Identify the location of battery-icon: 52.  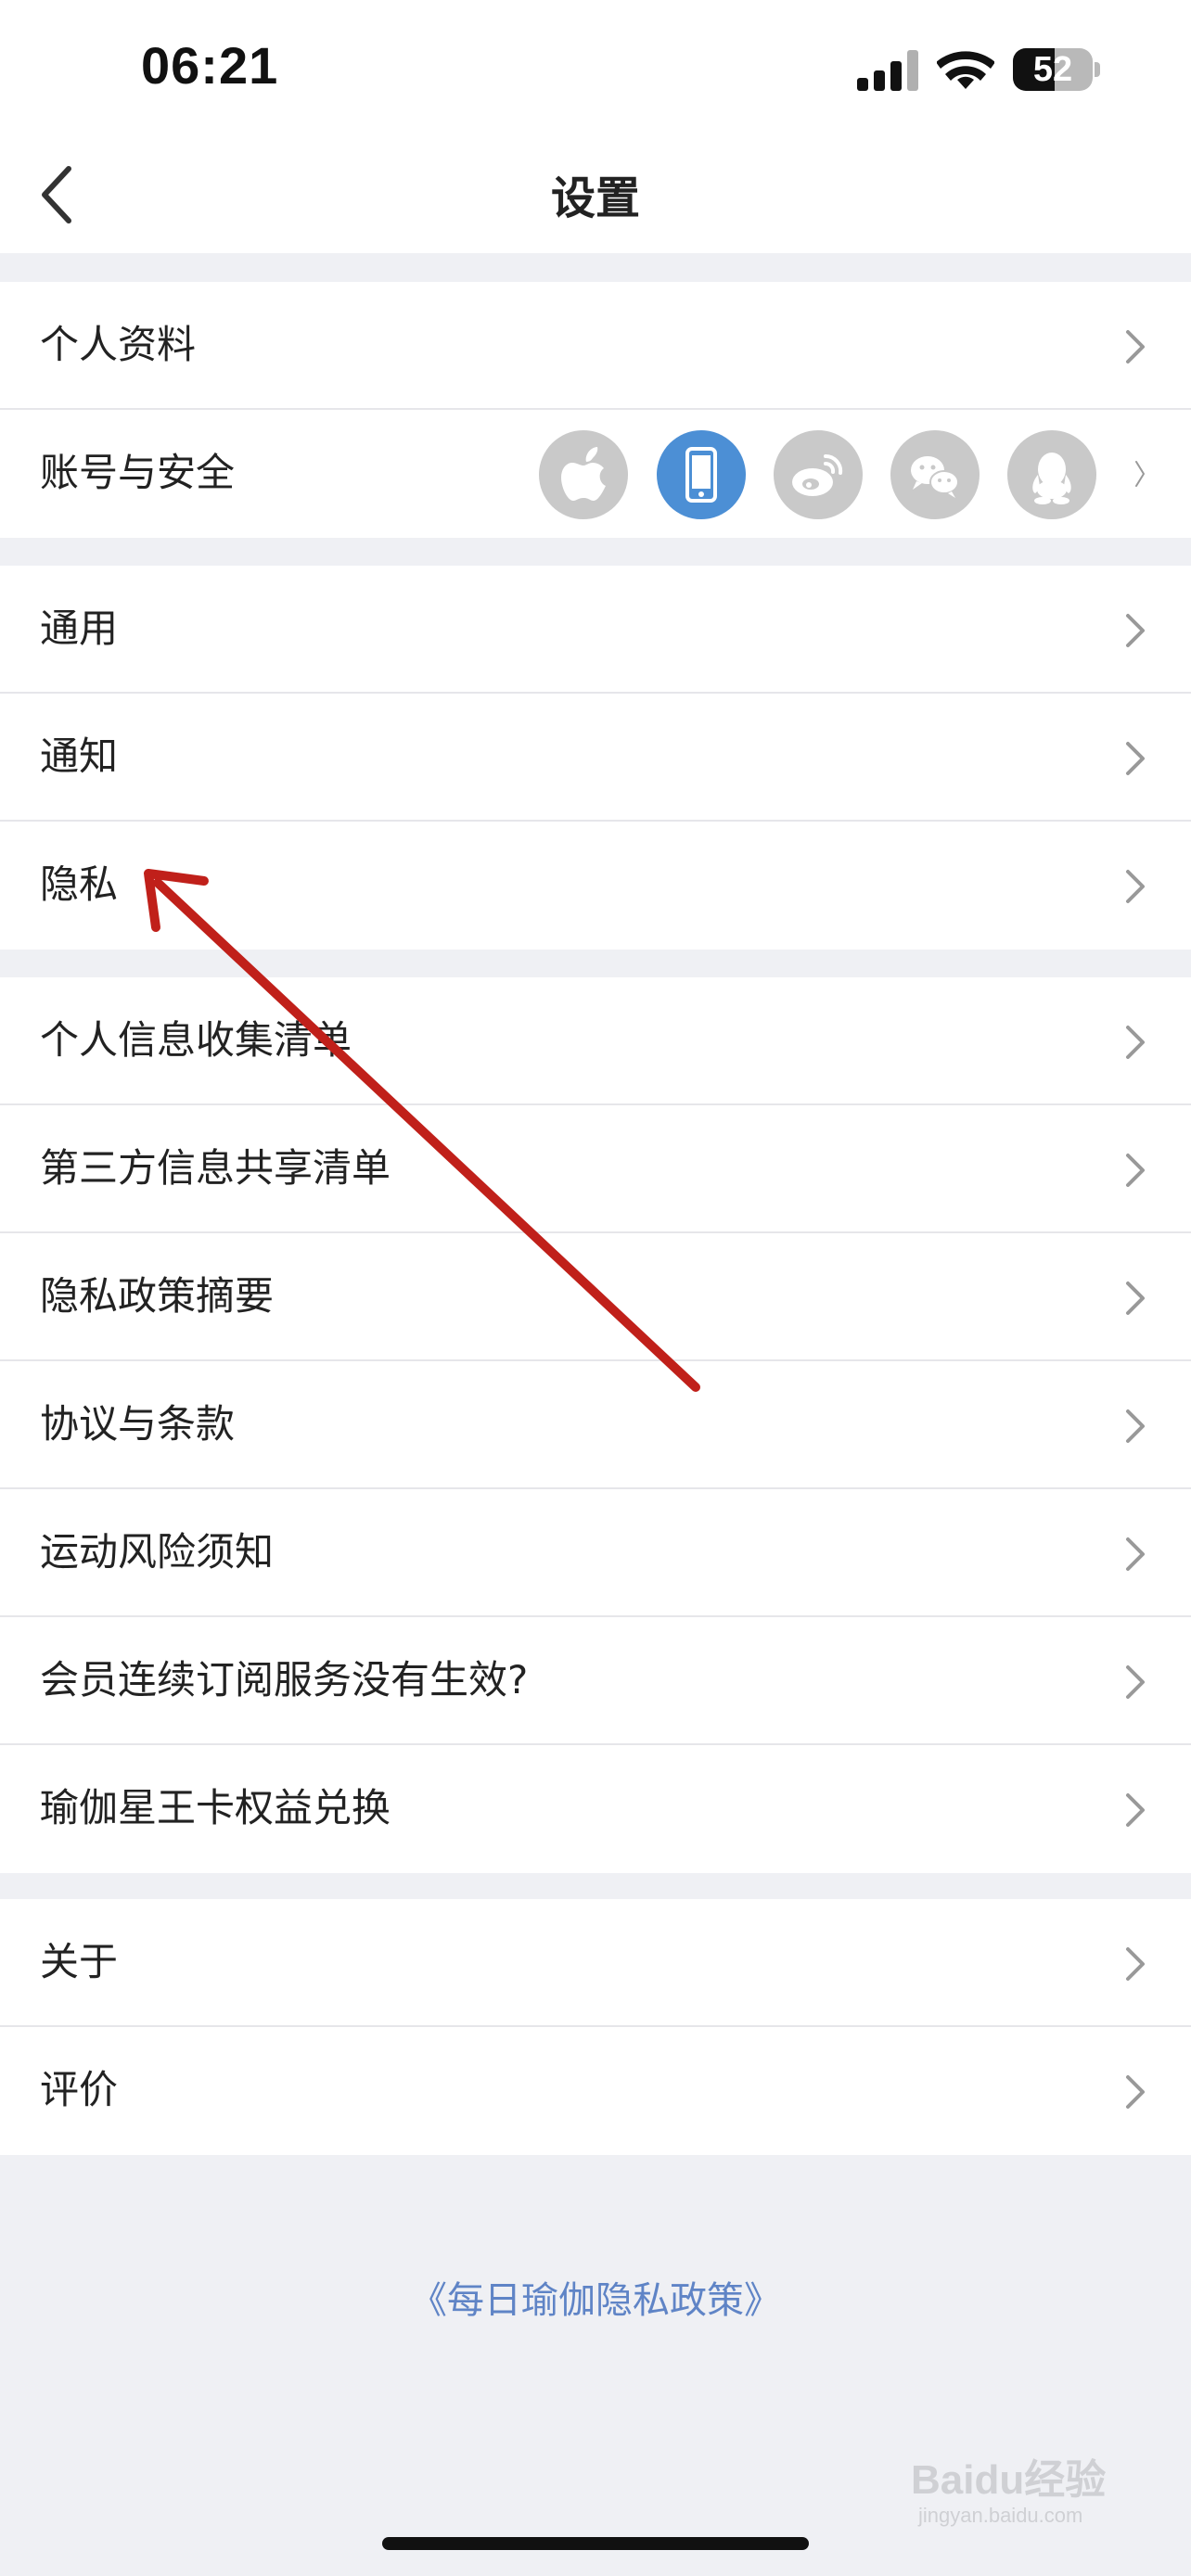
(1053, 69).